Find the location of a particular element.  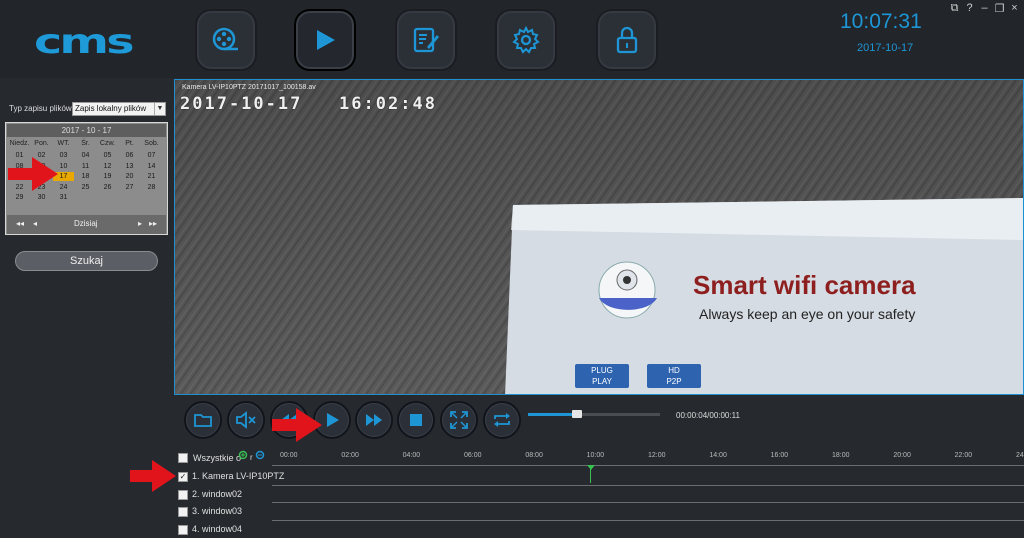

mute-icon is located at coordinates (246, 420).